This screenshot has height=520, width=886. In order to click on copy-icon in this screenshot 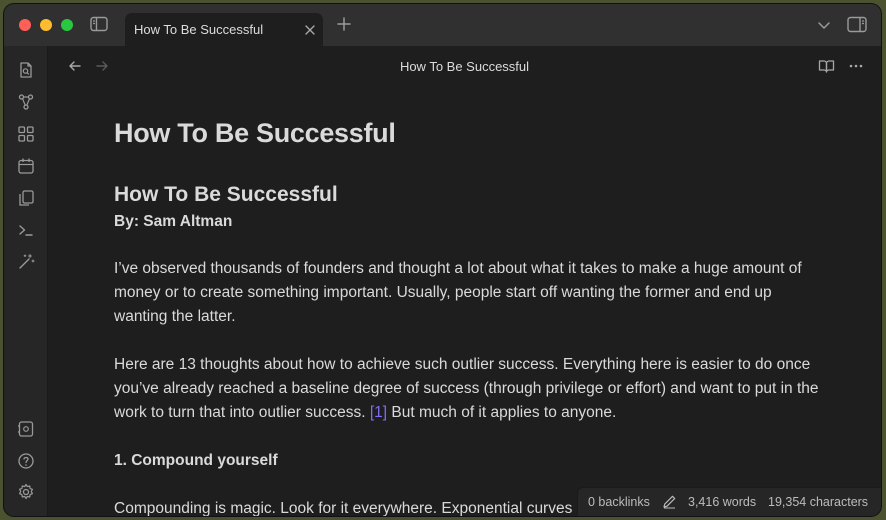, I will do `click(26, 198)`.